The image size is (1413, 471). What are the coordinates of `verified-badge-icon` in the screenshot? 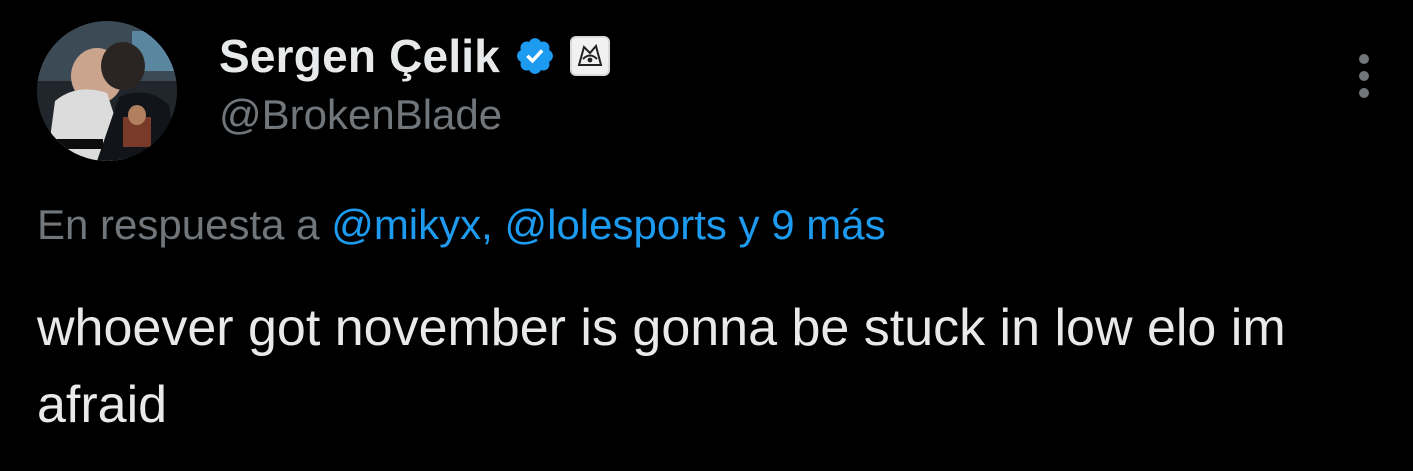 It's located at (535, 56).